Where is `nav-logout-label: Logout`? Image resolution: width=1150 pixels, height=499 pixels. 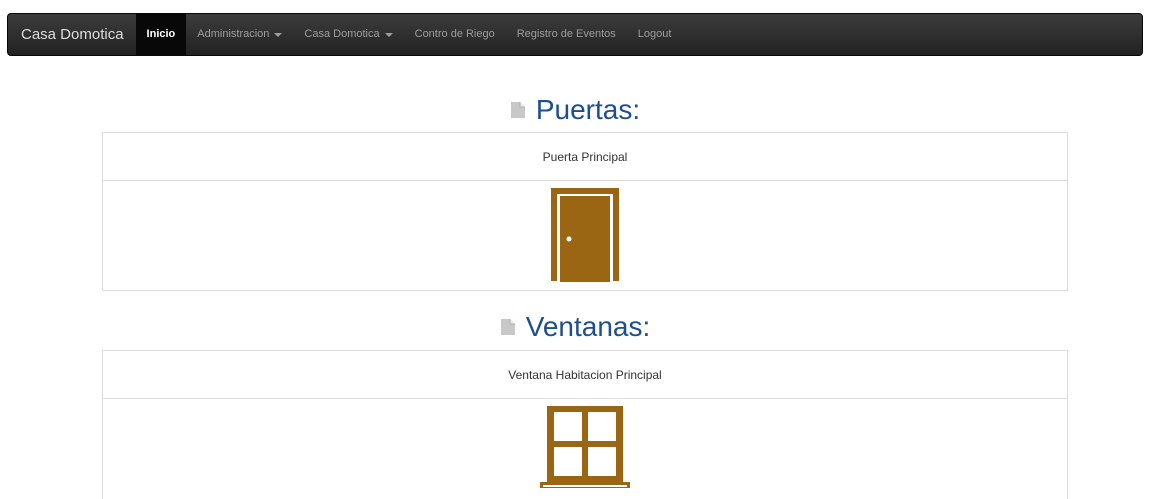 nav-logout-label: Logout is located at coordinates (654, 34).